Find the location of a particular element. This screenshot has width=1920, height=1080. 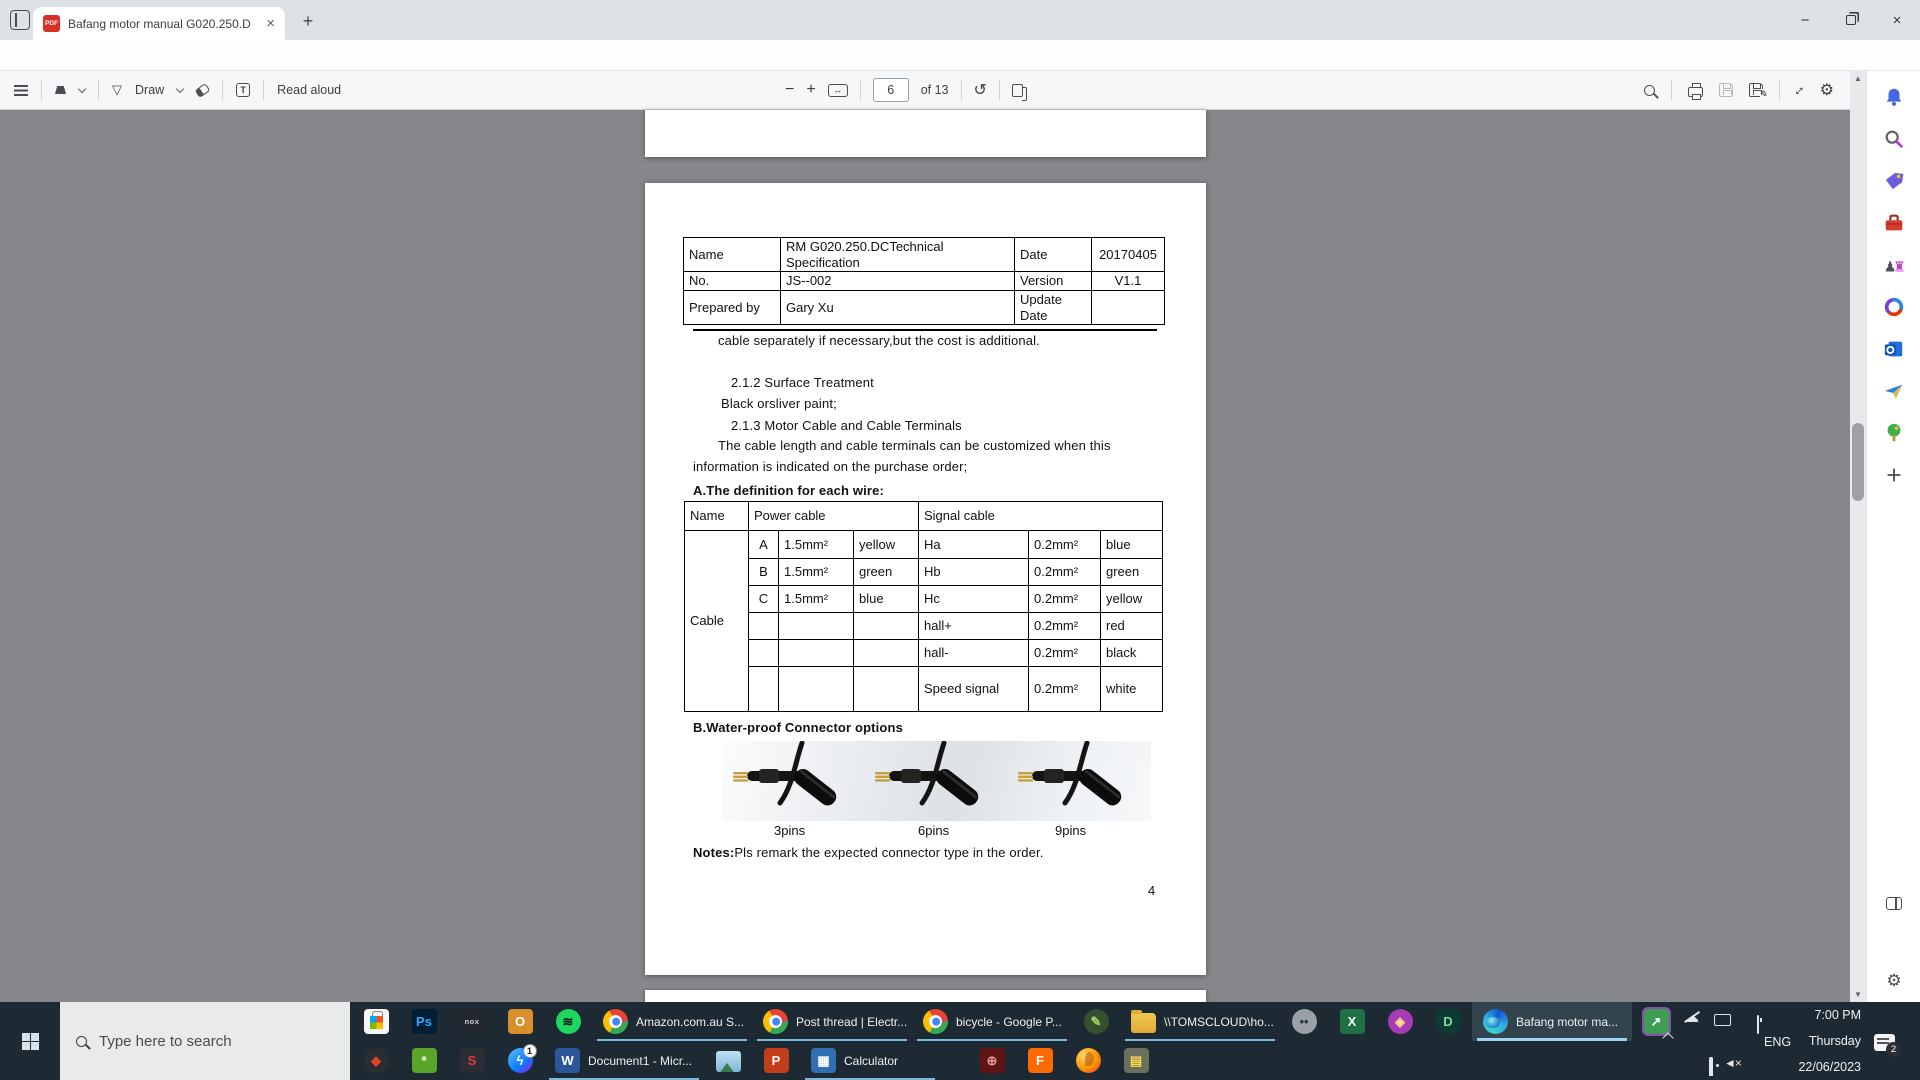

chart-app-taskbar-button: ↗ is located at coordinates (1656, 1021).